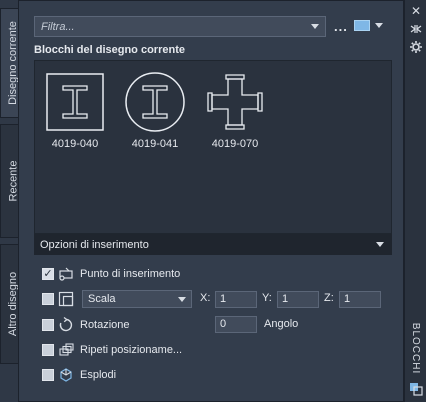  I want to click on explode-label: Esplodi, so click(98, 375).